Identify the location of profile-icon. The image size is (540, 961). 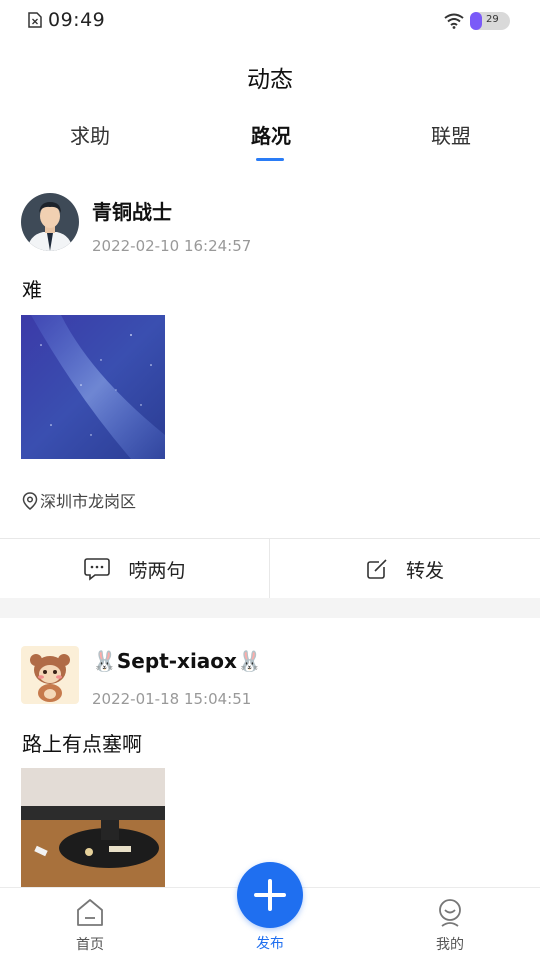
(450, 913).